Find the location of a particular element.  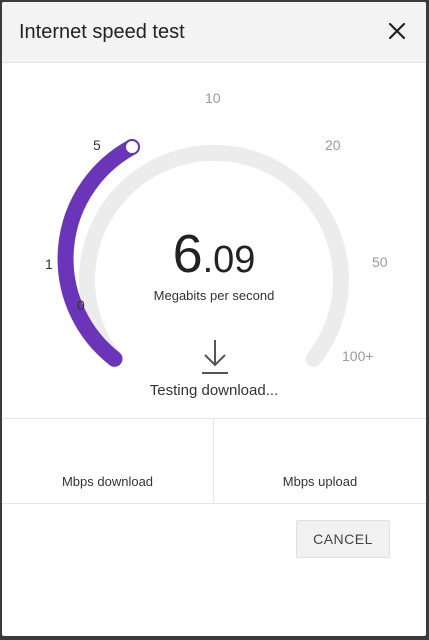

speed-integer: 6 is located at coordinates (187, 254).